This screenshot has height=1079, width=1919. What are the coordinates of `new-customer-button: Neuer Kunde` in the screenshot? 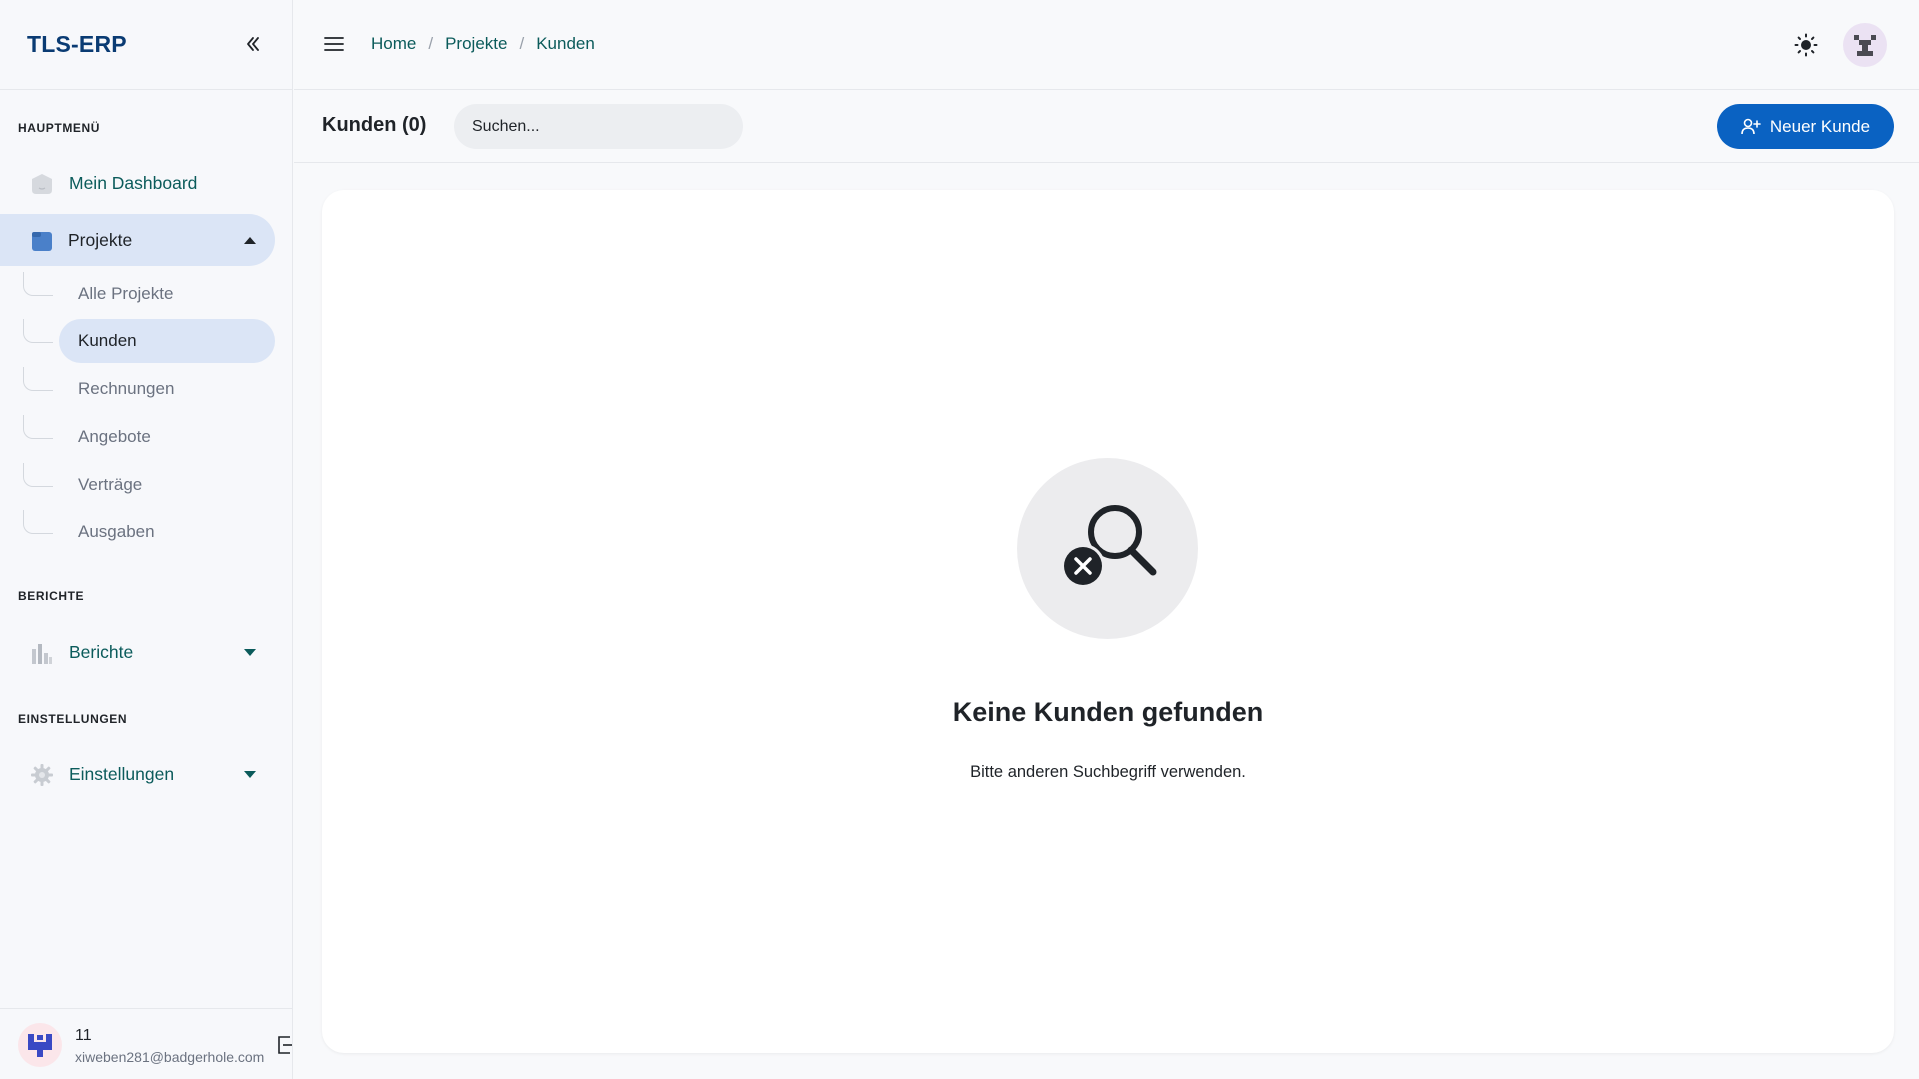 It's located at (1805, 126).